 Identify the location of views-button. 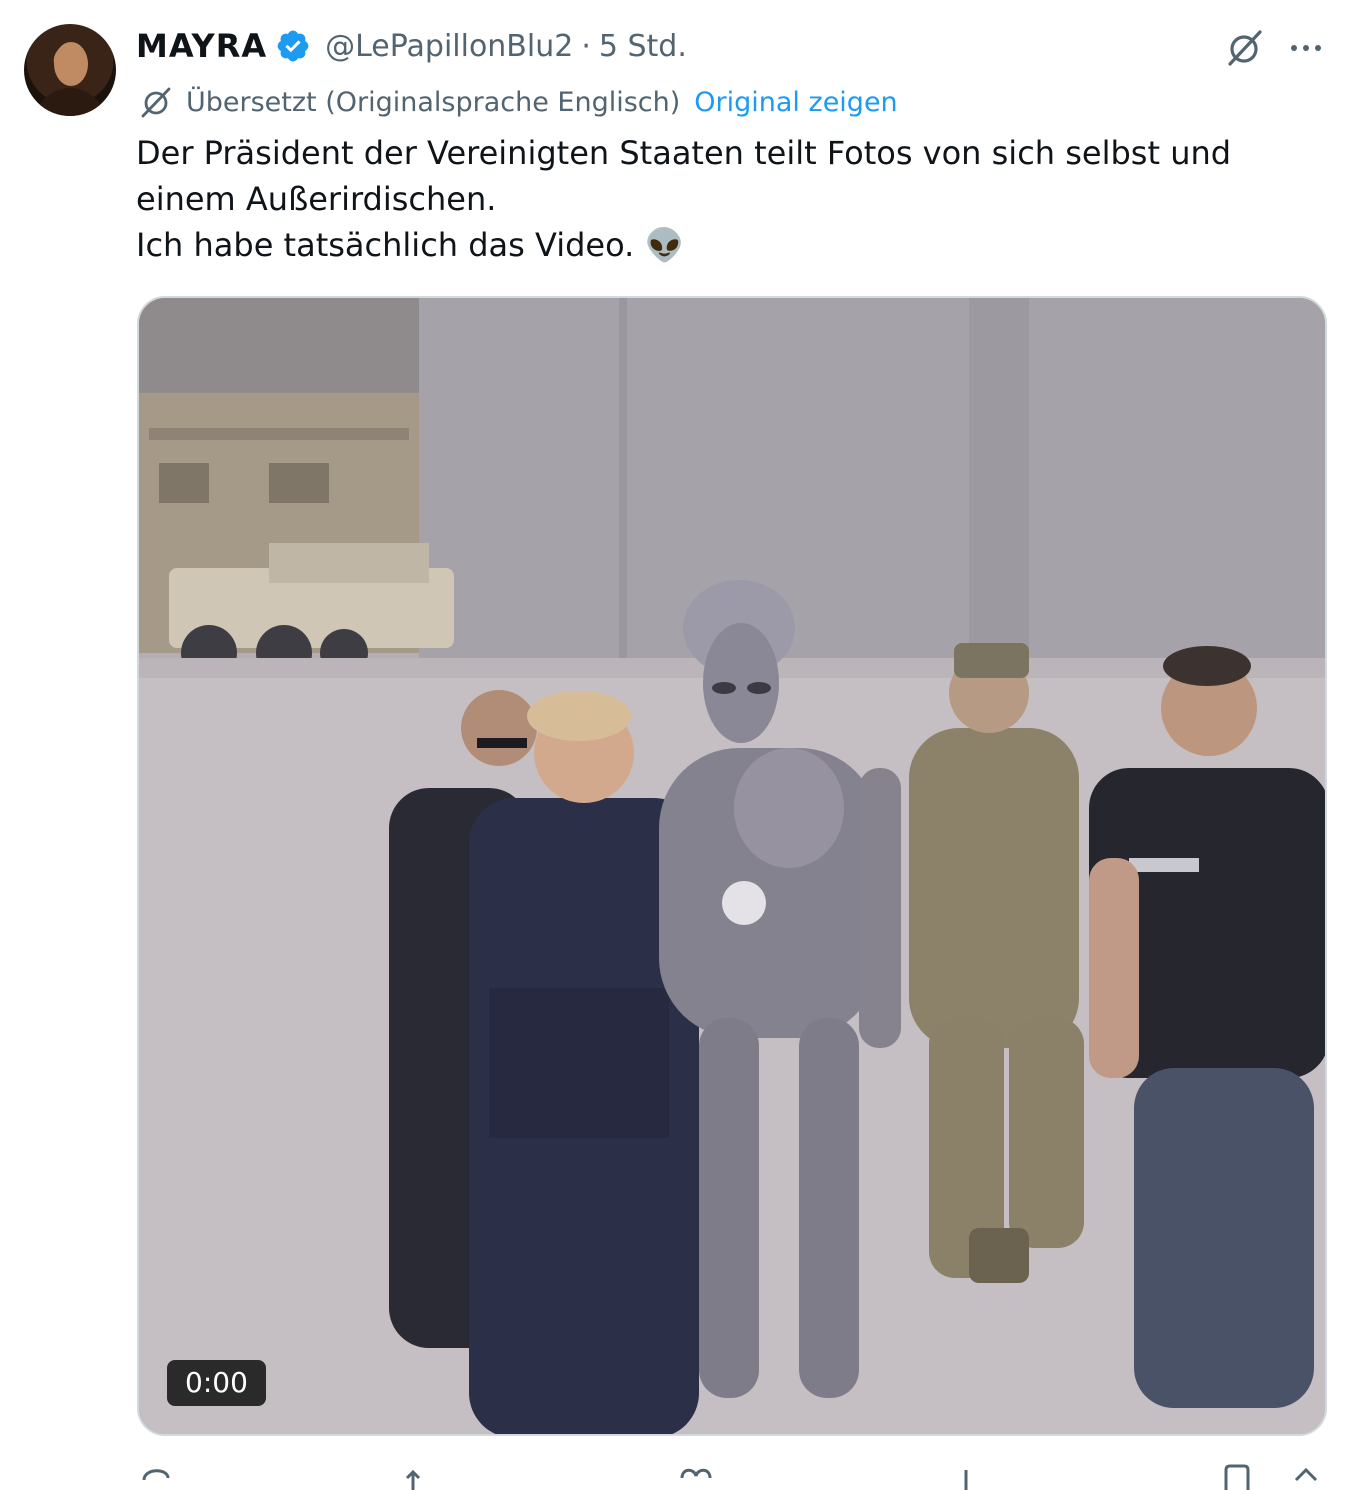
(971, 1475).